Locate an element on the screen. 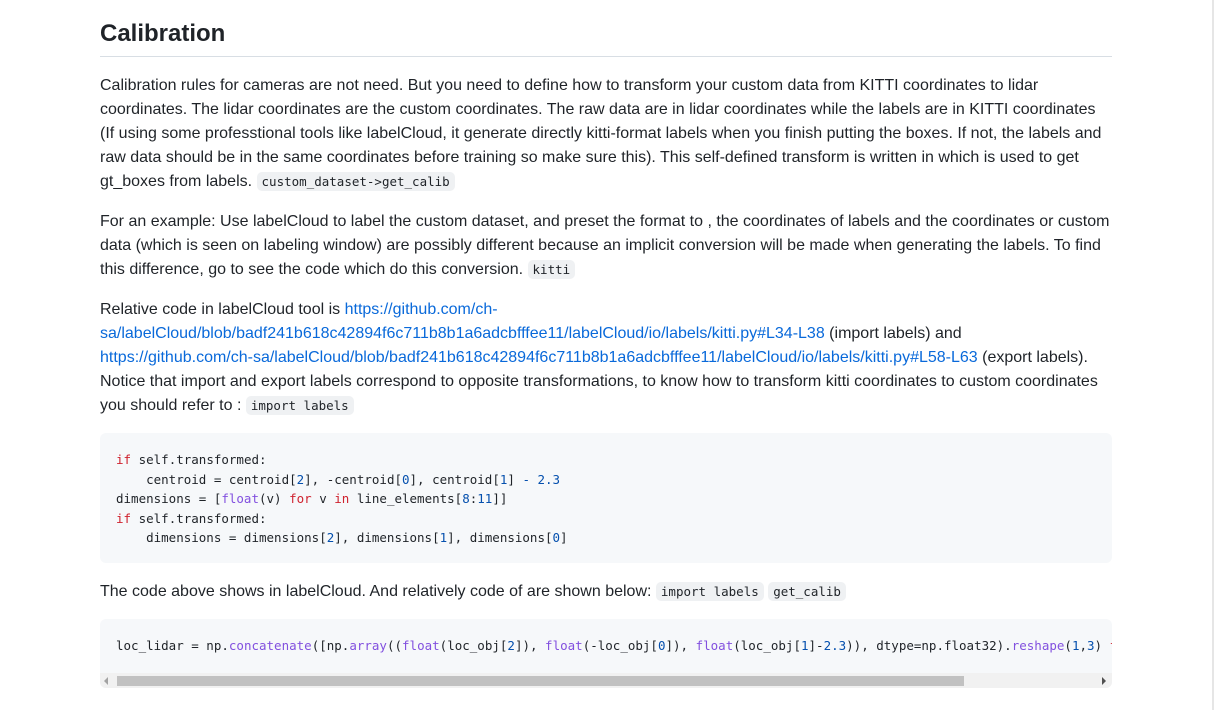 The image size is (1214, 710). code-text: , is located at coordinates (1083, 645).